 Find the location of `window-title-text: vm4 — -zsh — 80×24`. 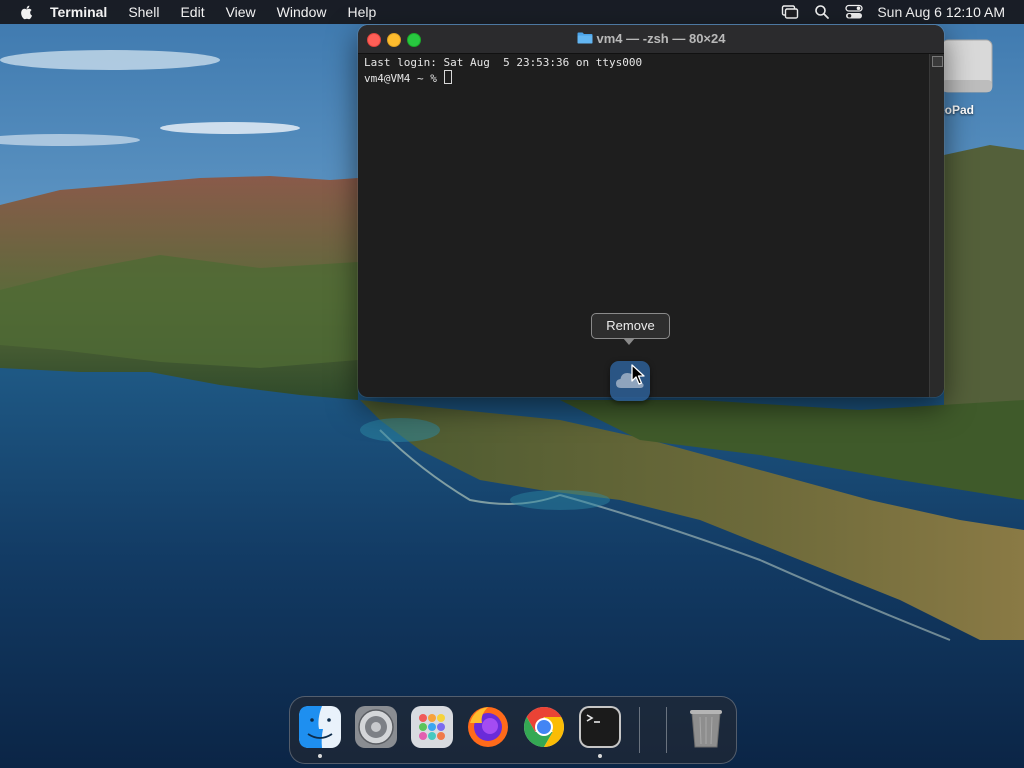

window-title-text: vm4 — -zsh — 80×24 is located at coordinates (661, 38).